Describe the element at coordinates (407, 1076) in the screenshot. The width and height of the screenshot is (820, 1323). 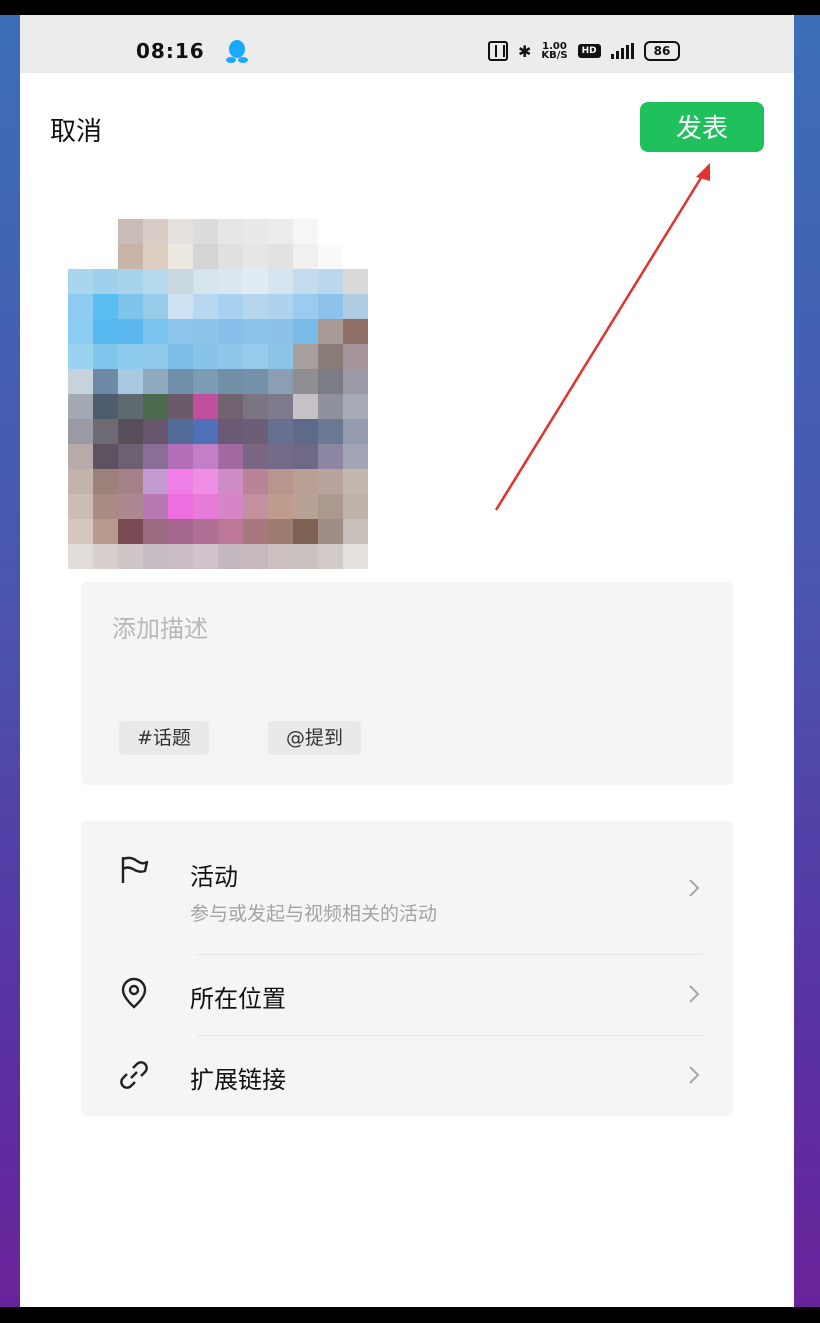
I see `option-extended-link: 扩展链接` at that location.